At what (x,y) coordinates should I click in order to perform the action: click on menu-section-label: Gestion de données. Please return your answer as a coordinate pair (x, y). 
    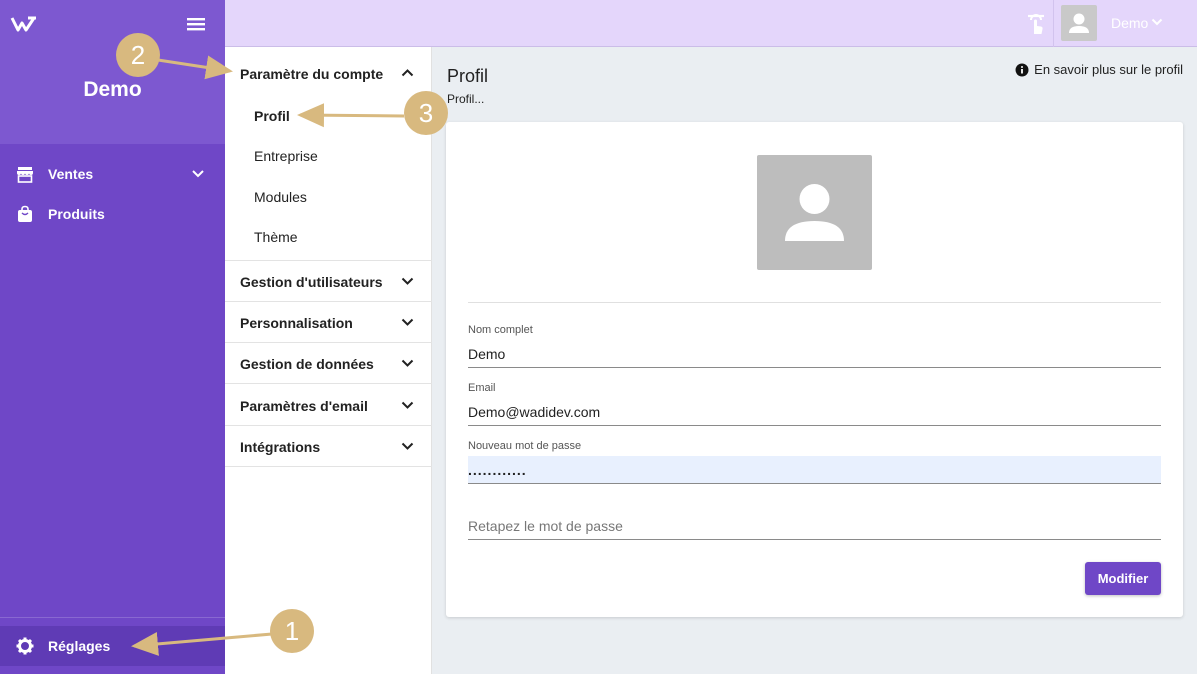
    Looking at the image, I should click on (307, 364).